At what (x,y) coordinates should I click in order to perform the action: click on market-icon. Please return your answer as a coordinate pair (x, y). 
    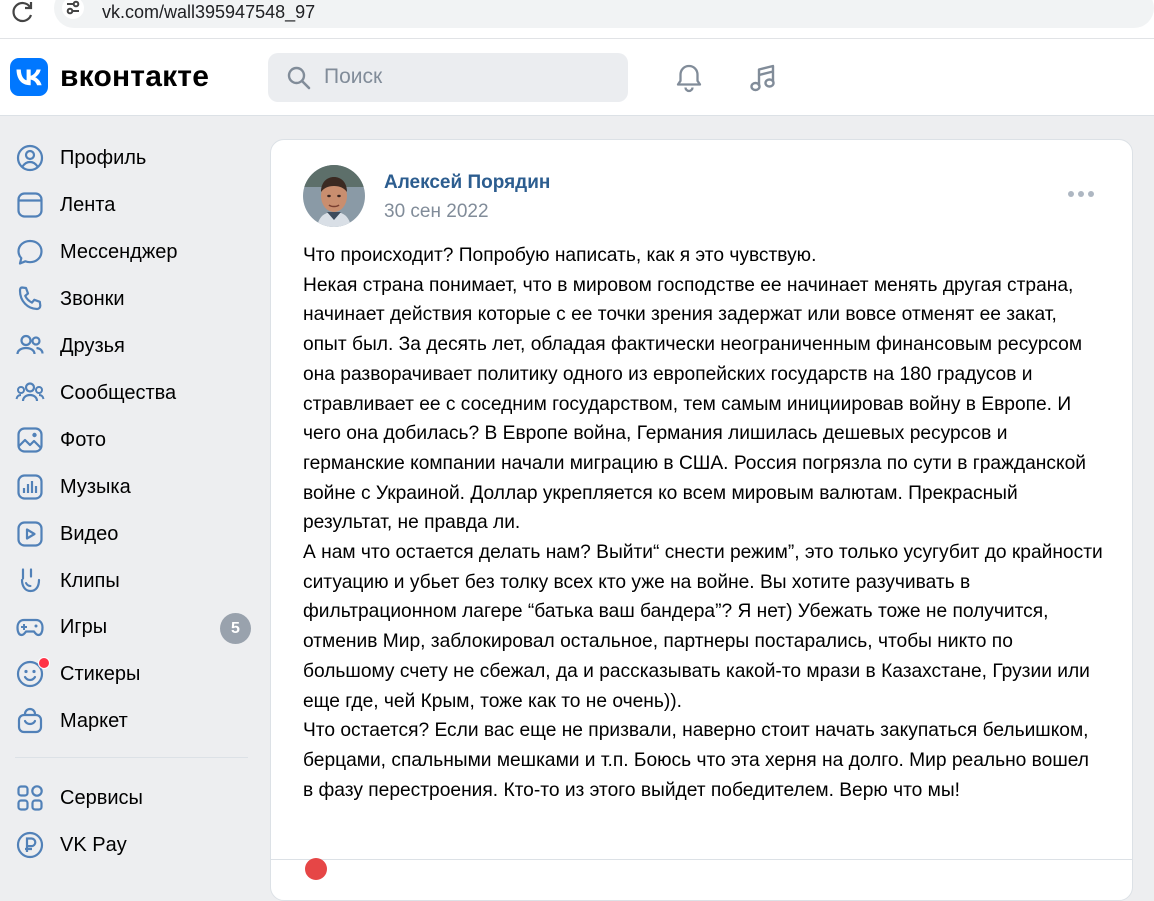
    Looking at the image, I should click on (30, 720).